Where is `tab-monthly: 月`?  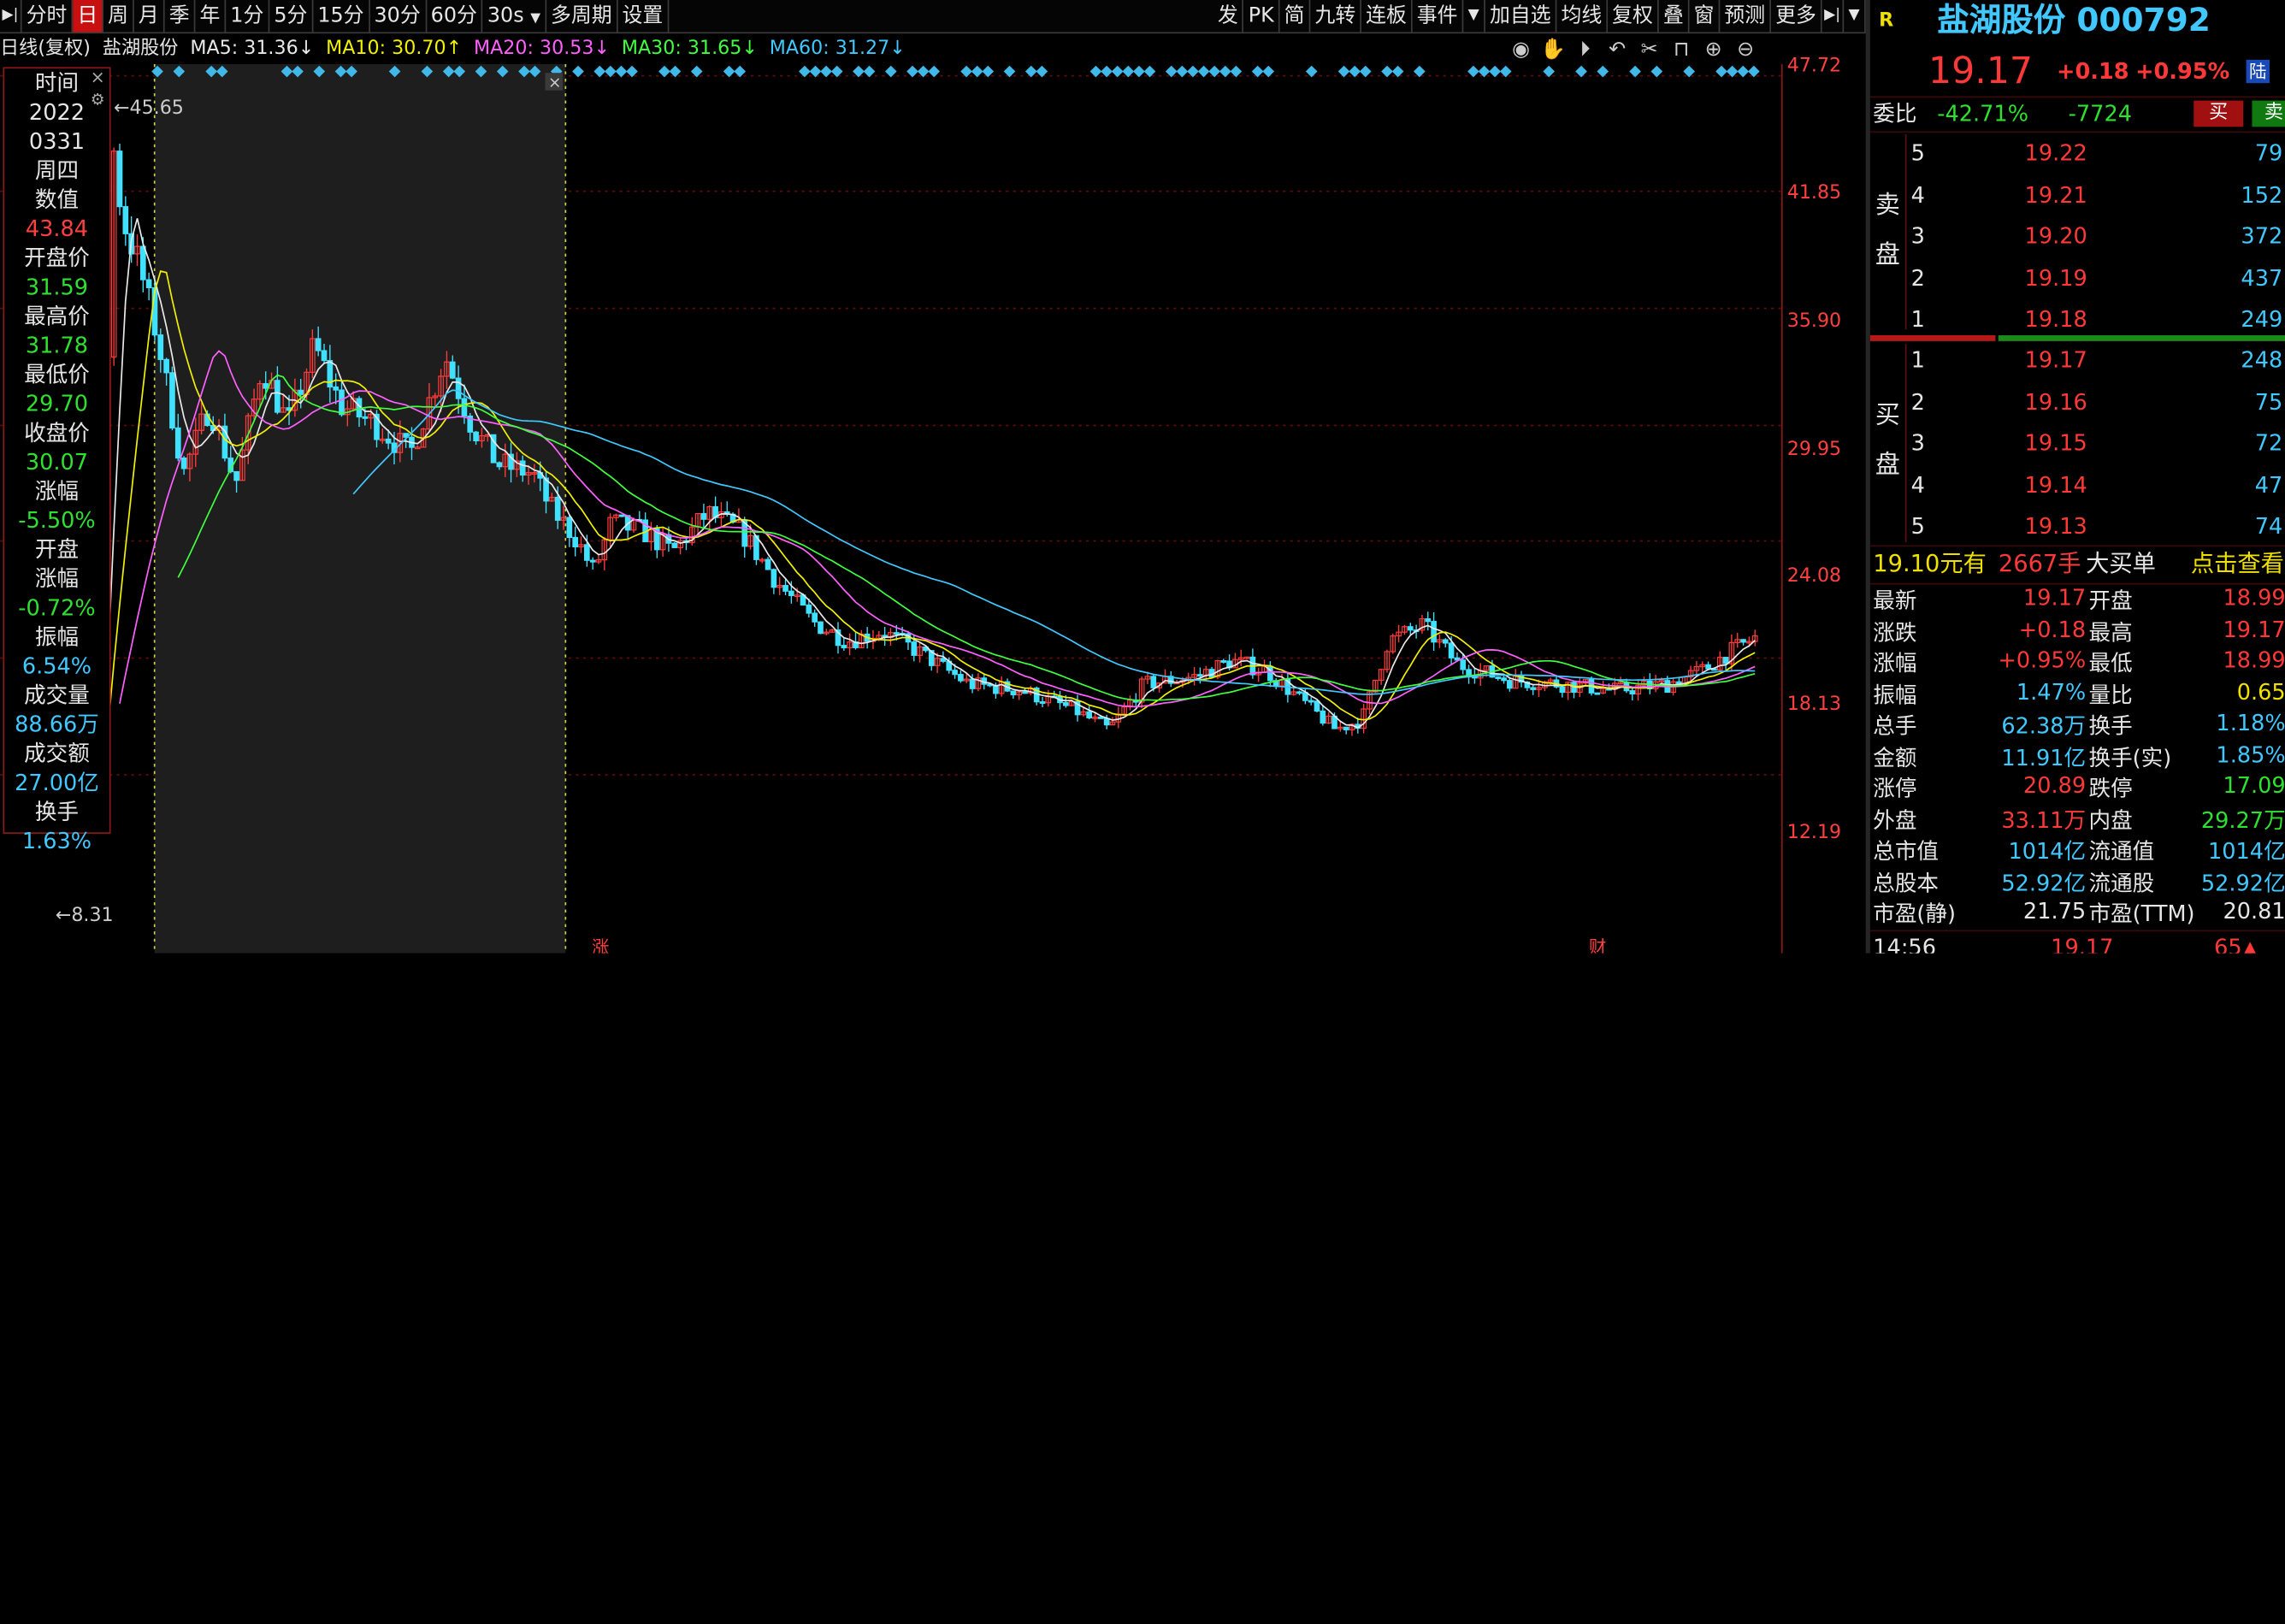
tab-monthly: 月 is located at coordinates (149, 16).